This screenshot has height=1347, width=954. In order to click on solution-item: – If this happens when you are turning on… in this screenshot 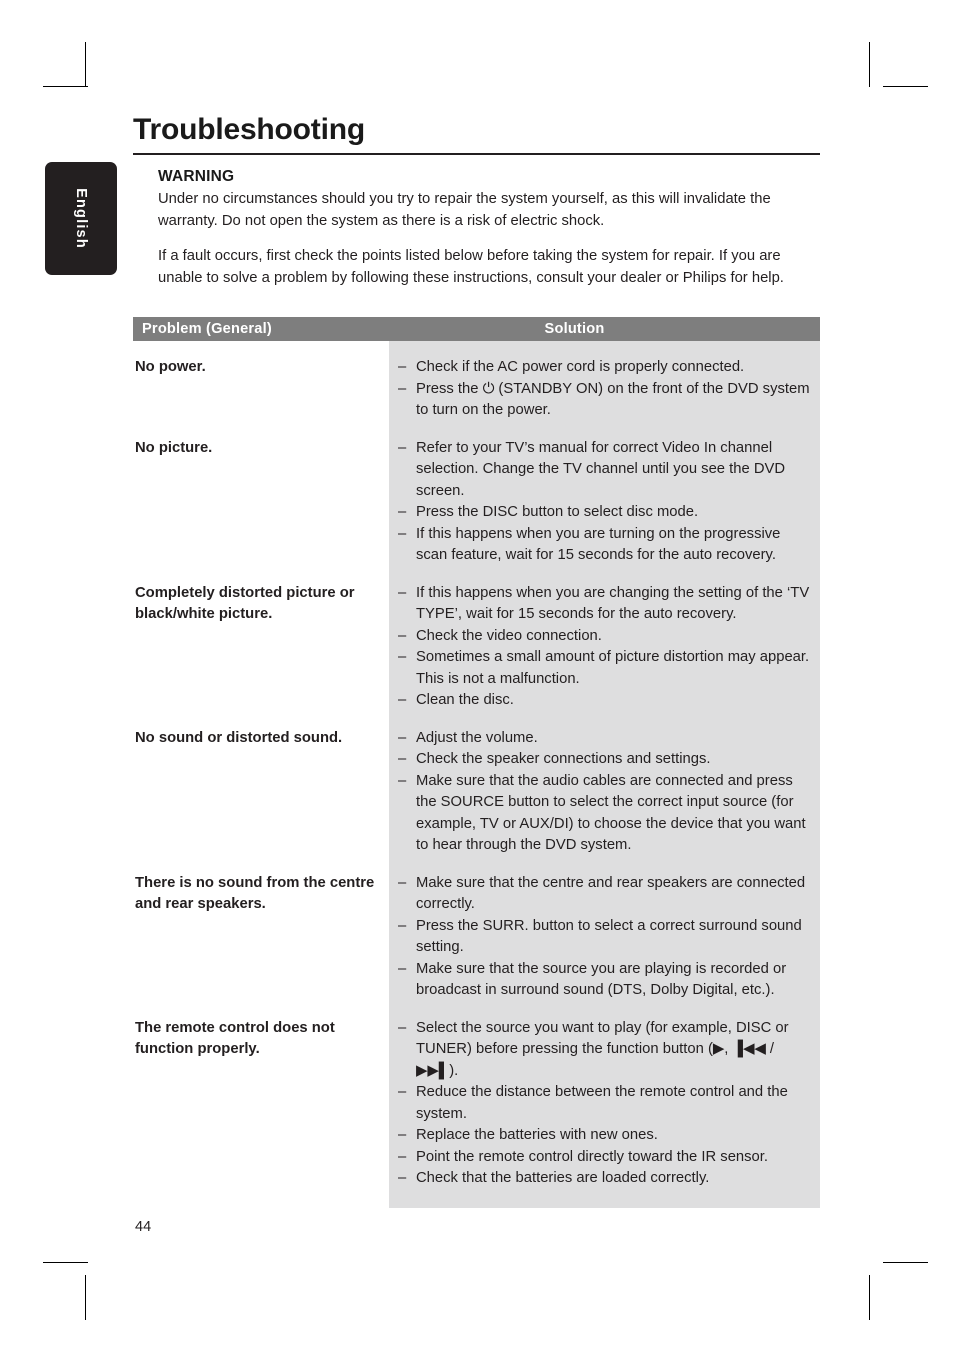, I will do `click(606, 545)`.